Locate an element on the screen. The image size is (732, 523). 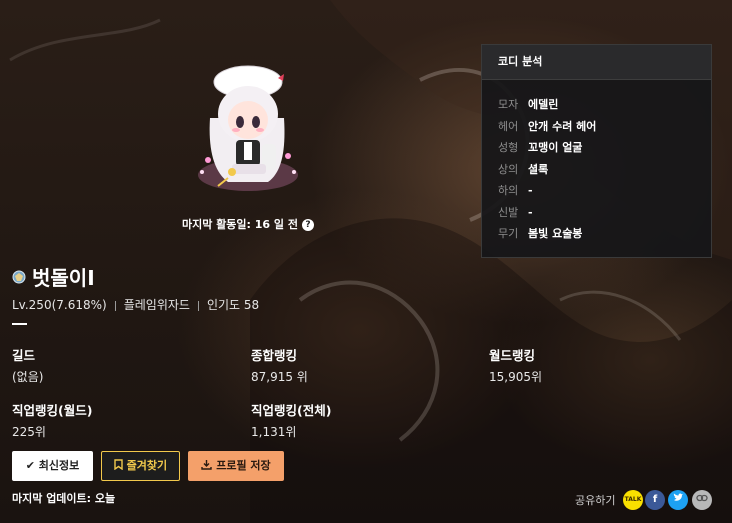
bookmark-icon is located at coordinates (118, 465).